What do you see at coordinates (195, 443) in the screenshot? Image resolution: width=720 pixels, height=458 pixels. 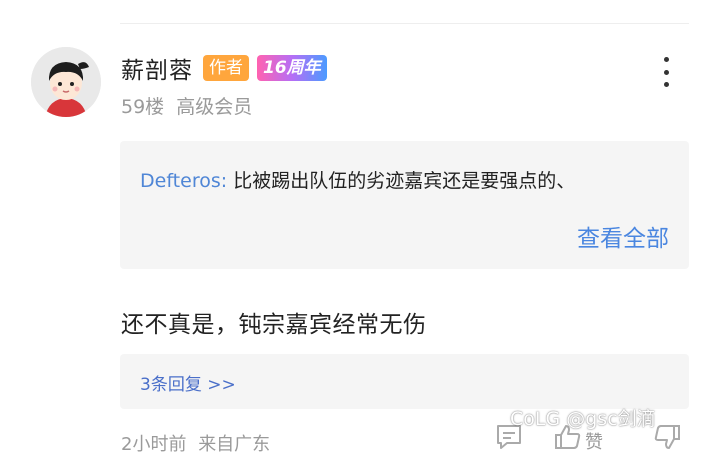 I see `comment-footer-meta: 2小时前 来自广东` at bounding box center [195, 443].